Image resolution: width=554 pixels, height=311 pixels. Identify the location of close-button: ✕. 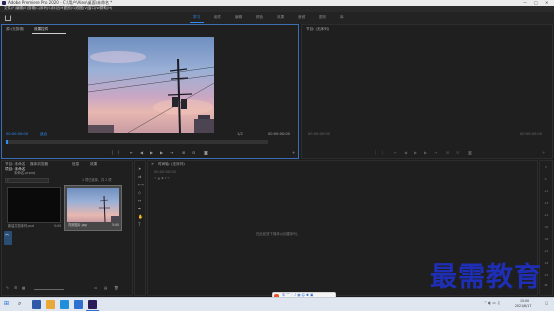
(546, 3).